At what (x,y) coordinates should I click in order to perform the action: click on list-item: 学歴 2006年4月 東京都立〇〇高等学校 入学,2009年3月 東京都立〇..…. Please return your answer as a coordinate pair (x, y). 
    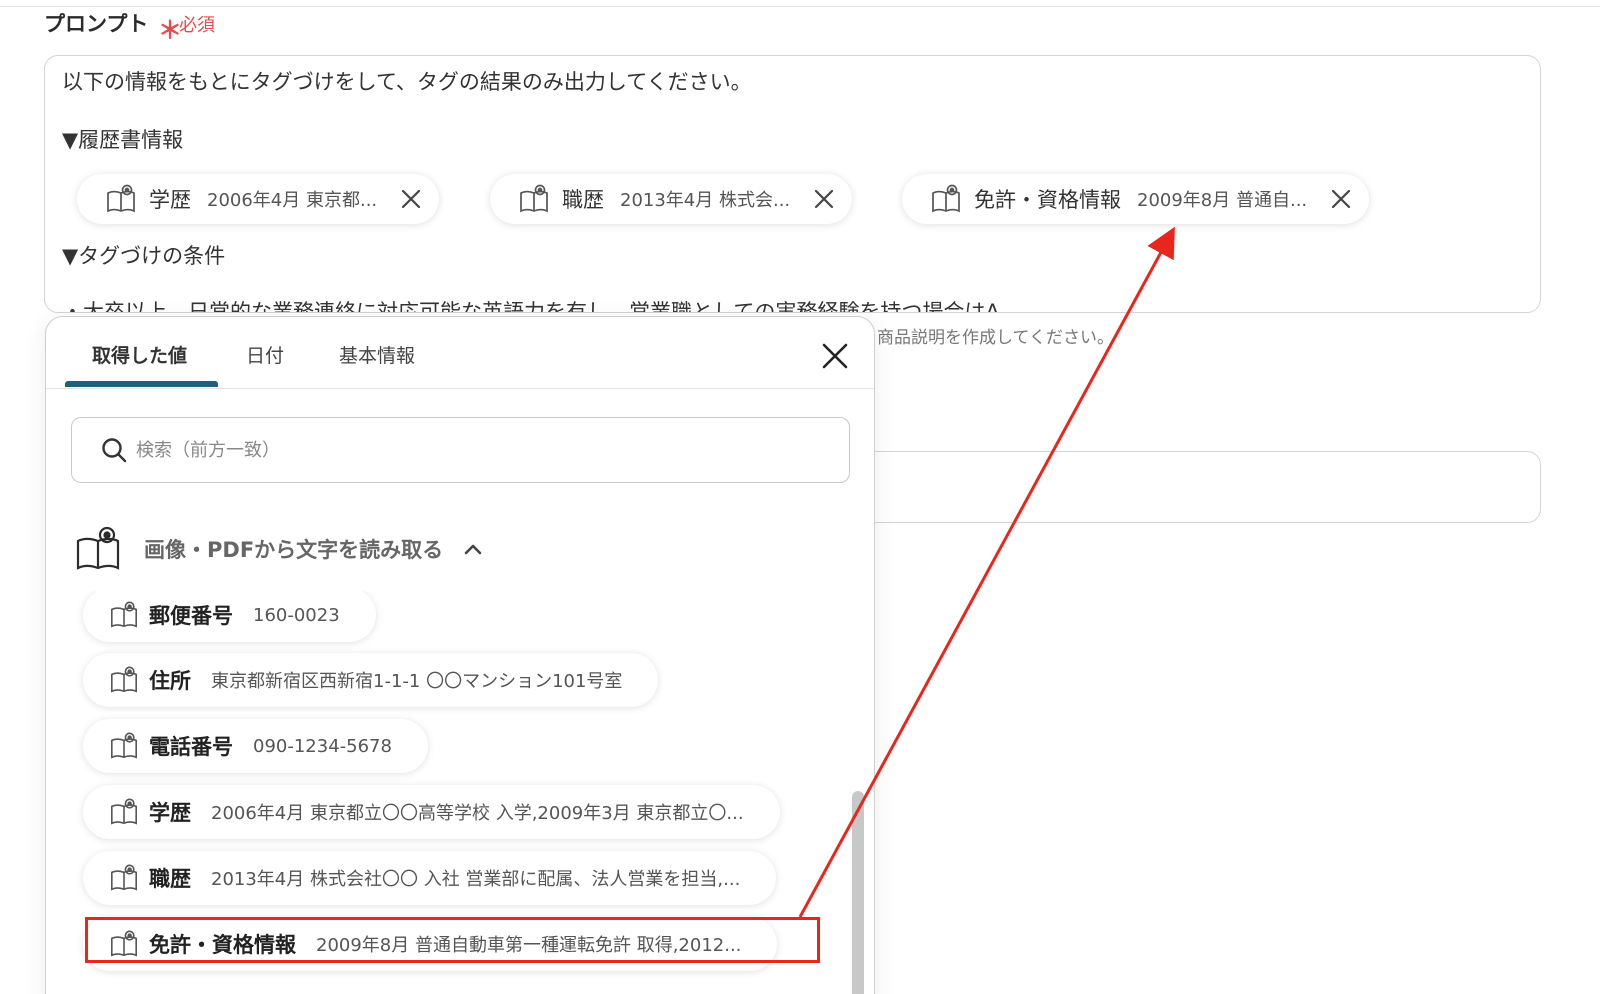
    Looking at the image, I should click on (431, 812).